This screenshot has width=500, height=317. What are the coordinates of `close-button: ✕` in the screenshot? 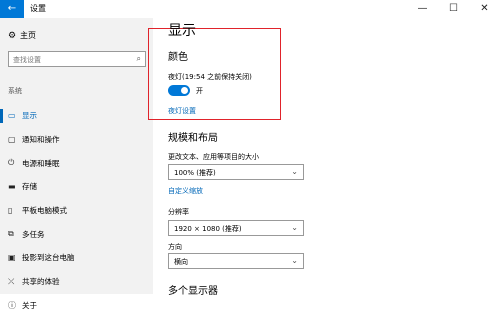 It's located at (484, 9).